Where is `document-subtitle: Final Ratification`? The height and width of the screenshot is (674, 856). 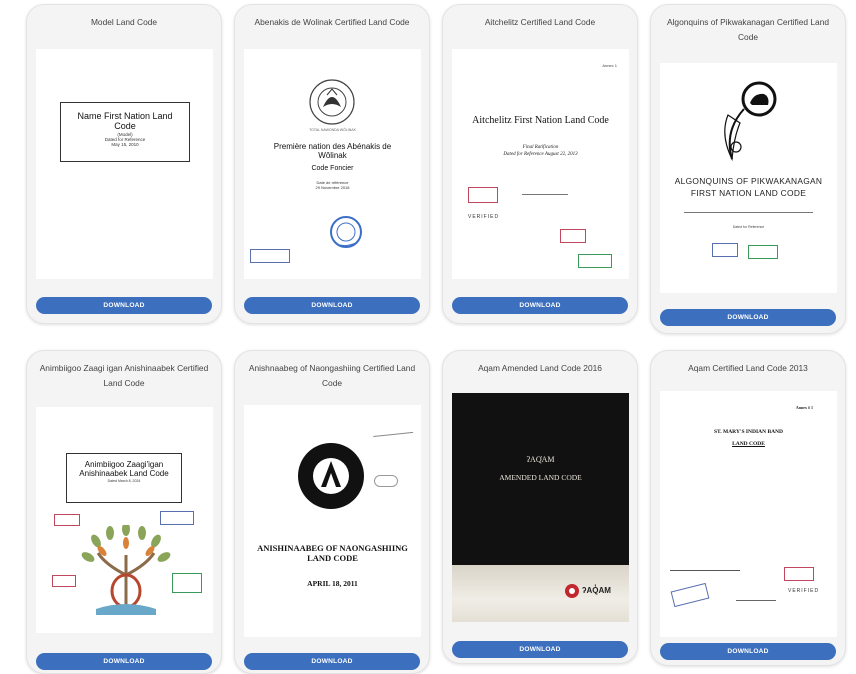
document-subtitle: Final Ratification is located at coordinates (540, 147).